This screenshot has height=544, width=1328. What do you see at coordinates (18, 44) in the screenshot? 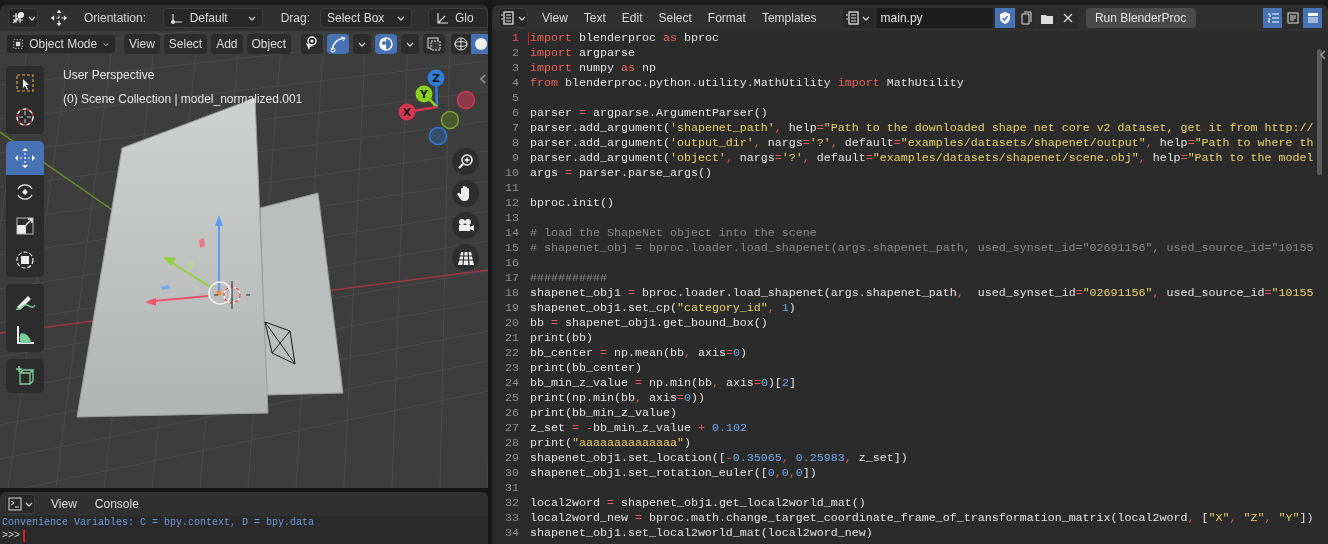
I see `object-mode-icon` at bounding box center [18, 44].